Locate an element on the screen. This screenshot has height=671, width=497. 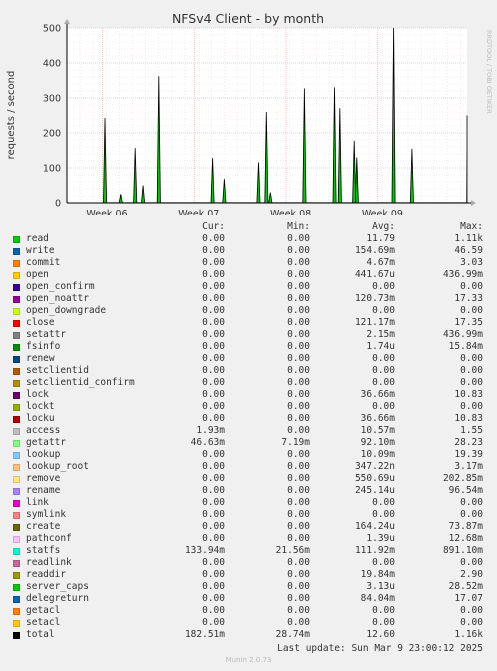
legend-min: 28.74m is located at coordinates (292, 634).